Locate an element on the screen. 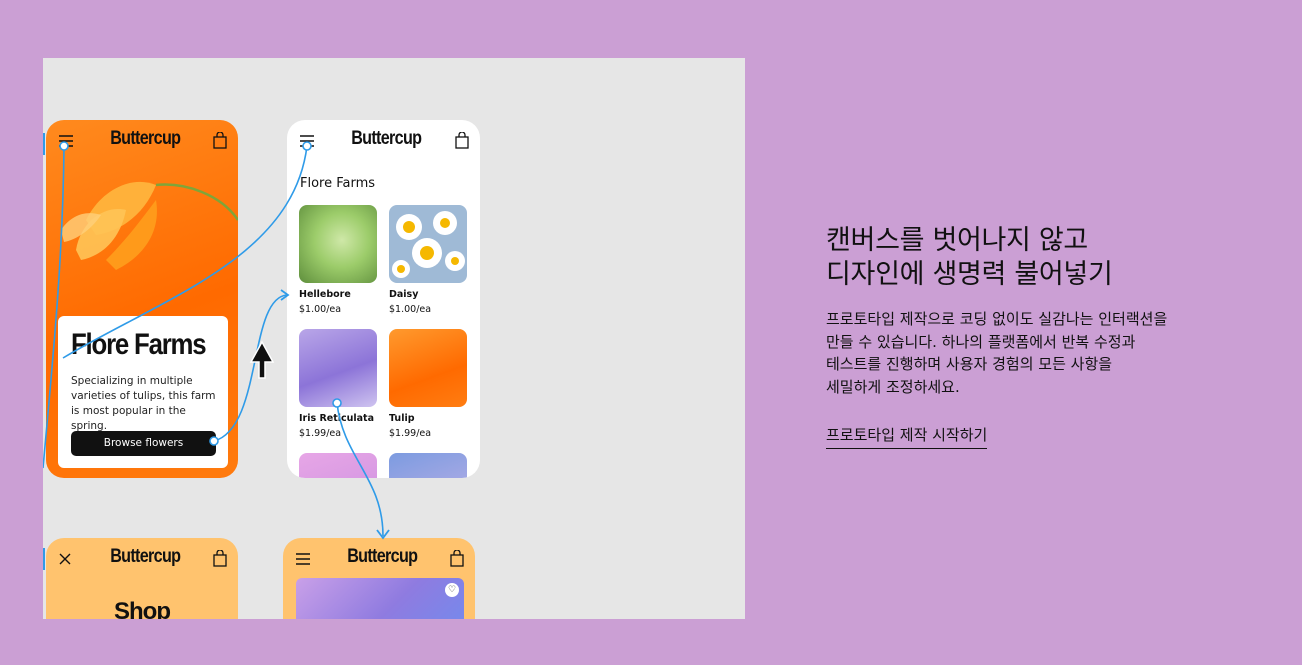  card-title: Flore Farms is located at coordinates (139, 344).